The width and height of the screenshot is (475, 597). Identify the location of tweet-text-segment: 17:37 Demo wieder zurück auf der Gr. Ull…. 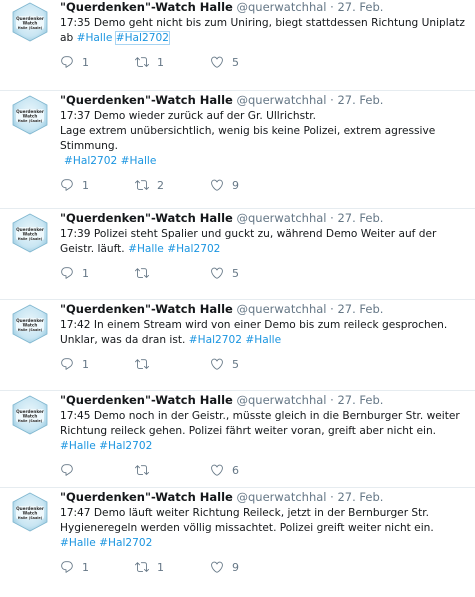
(188, 116).